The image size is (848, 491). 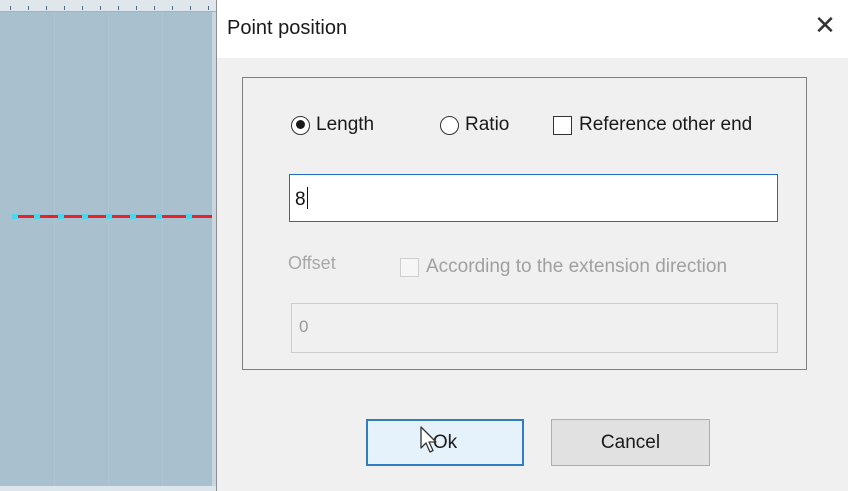 I want to click on reference-other-end-option: Reference other end, so click(x=652, y=125).